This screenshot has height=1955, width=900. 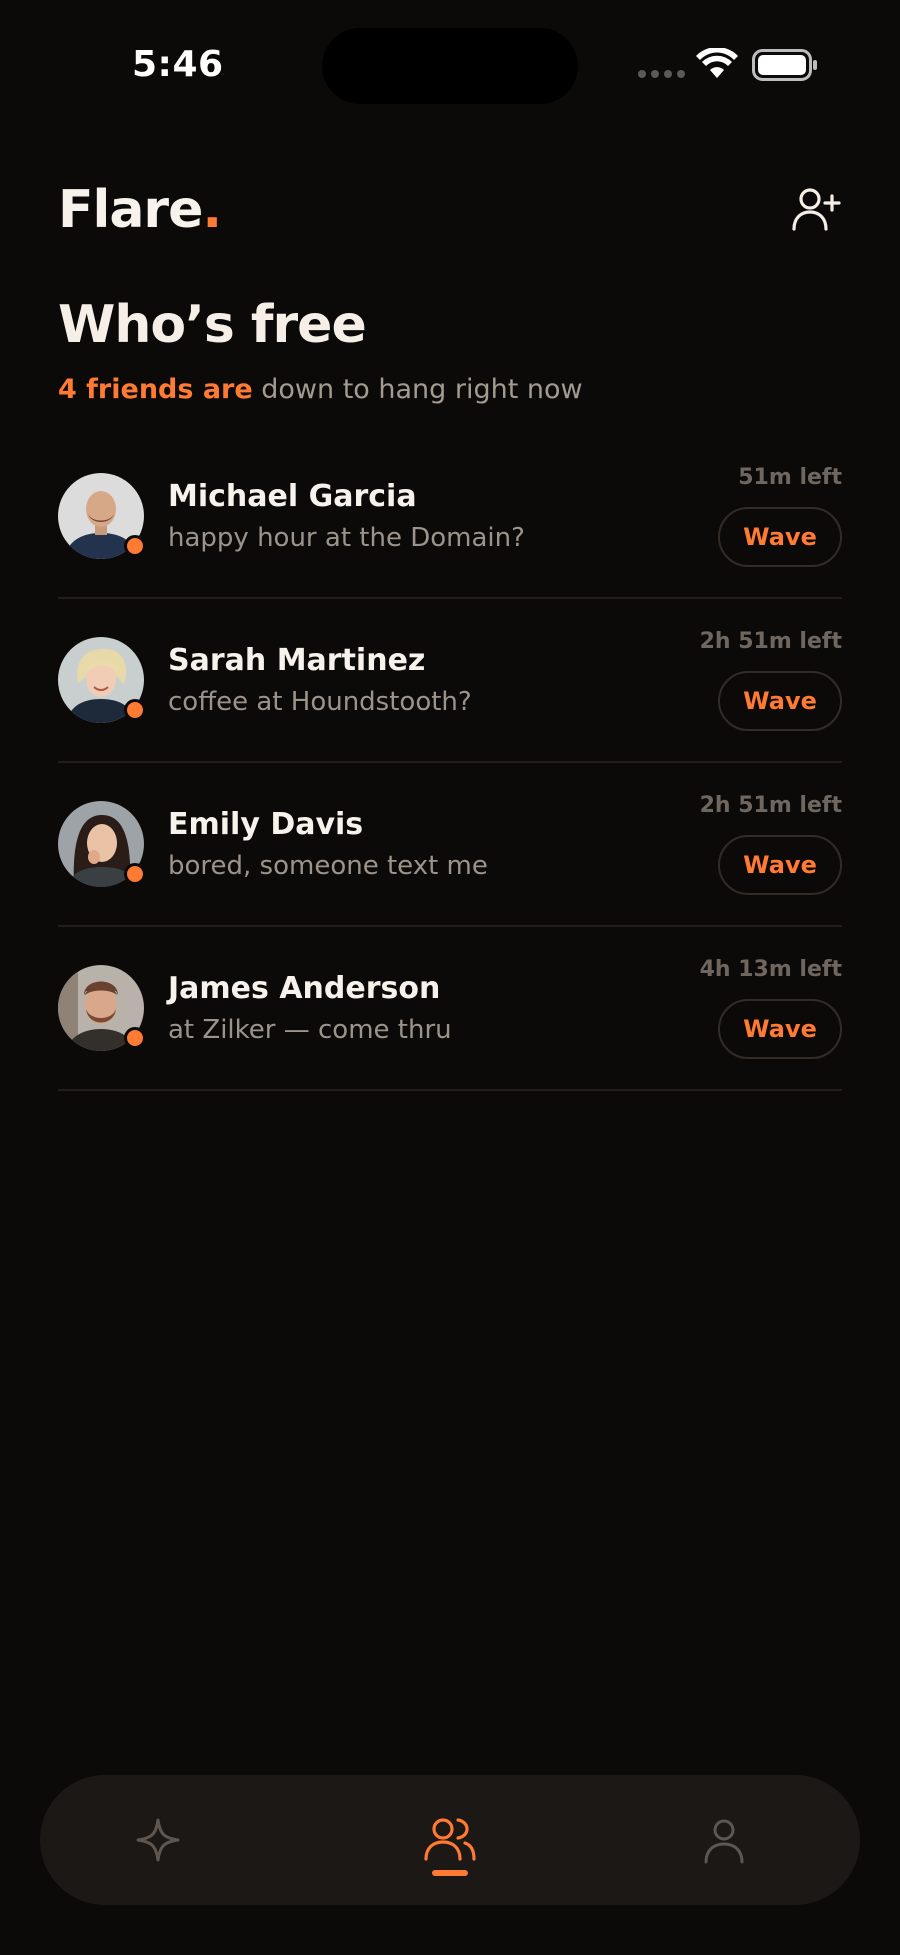 What do you see at coordinates (292, 496) in the screenshot?
I see `friend-name: Michael Garcia` at bounding box center [292, 496].